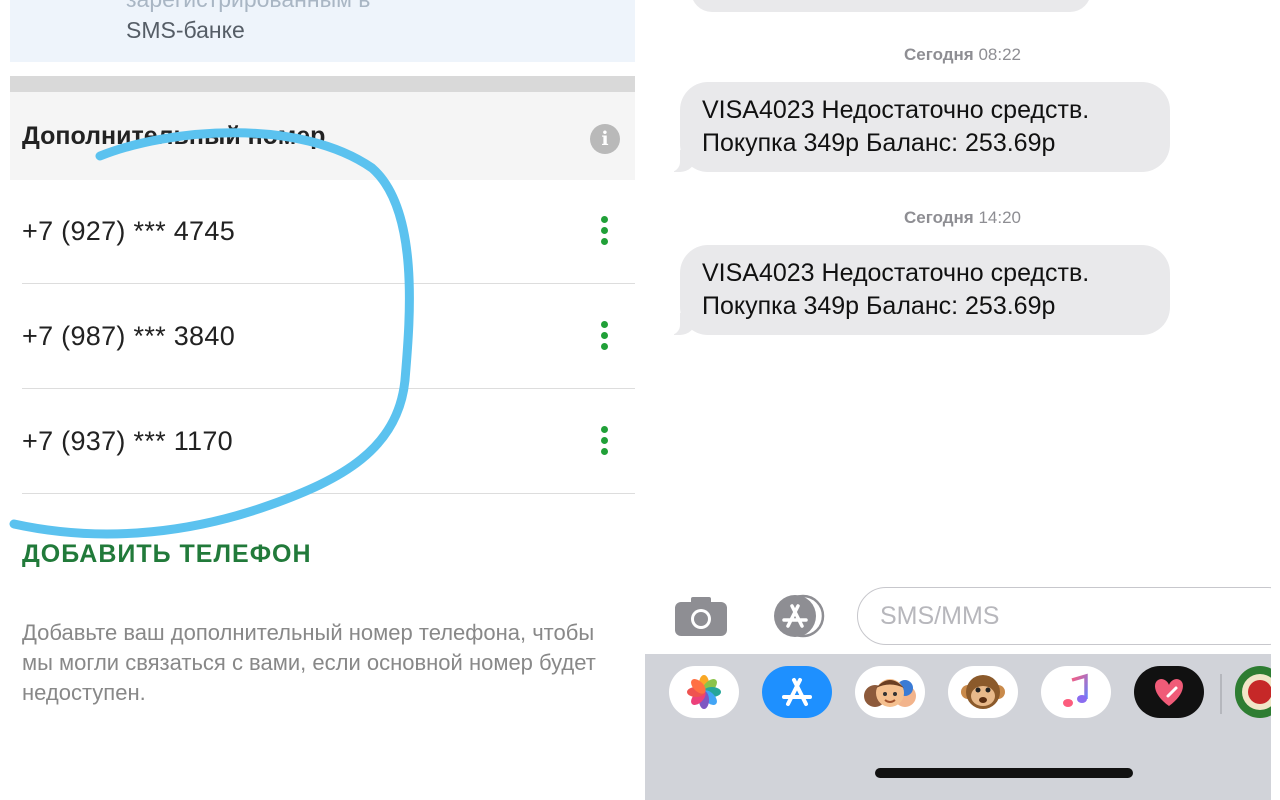 The height and width of the screenshot is (800, 1280). What do you see at coordinates (322, 84) in the screenshot?
I see `section-divider` at bounding box center [322, 84].